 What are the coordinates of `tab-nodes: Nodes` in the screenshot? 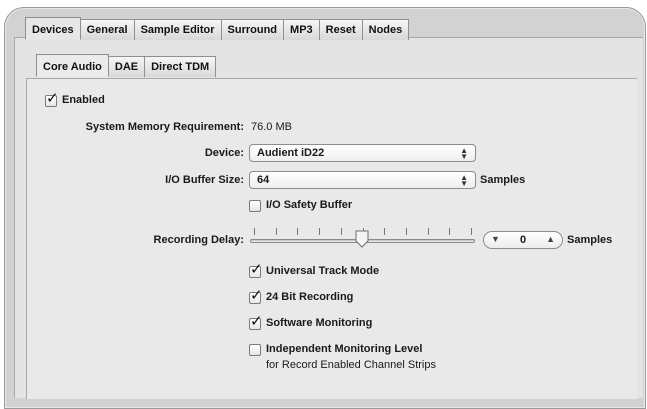 It's located at (386, 29).